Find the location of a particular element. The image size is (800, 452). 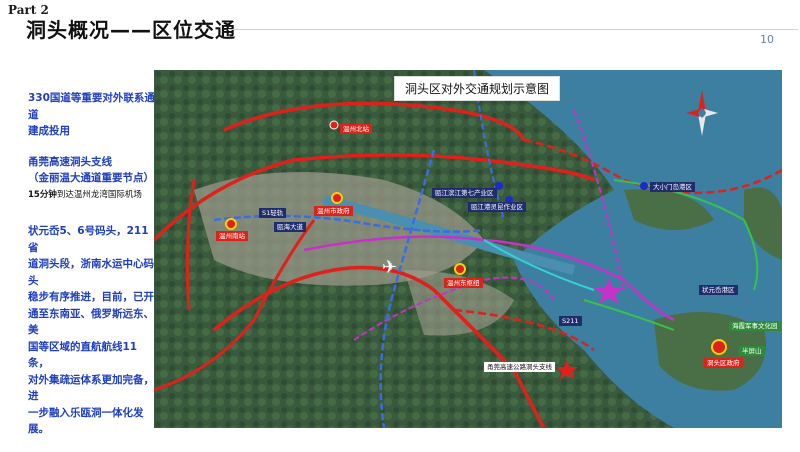

airport-icon: ✈ is located at coordinates (390, 267).